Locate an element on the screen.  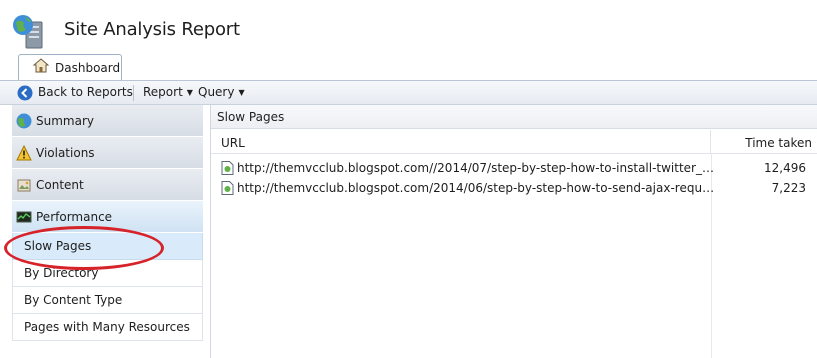
content-icon is located at coordinates (24, 185).